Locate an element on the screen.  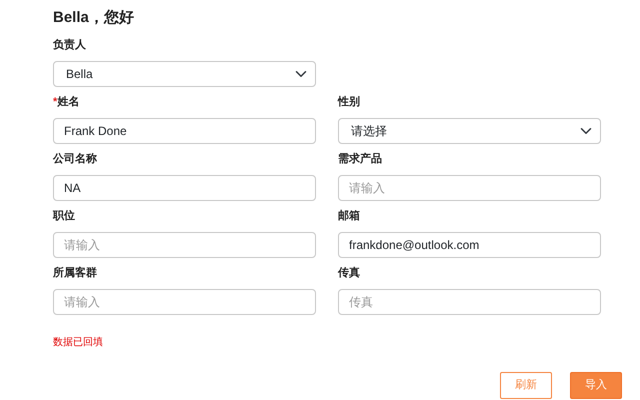
field-label: 所属客群 is located at coordinates (75, 273).